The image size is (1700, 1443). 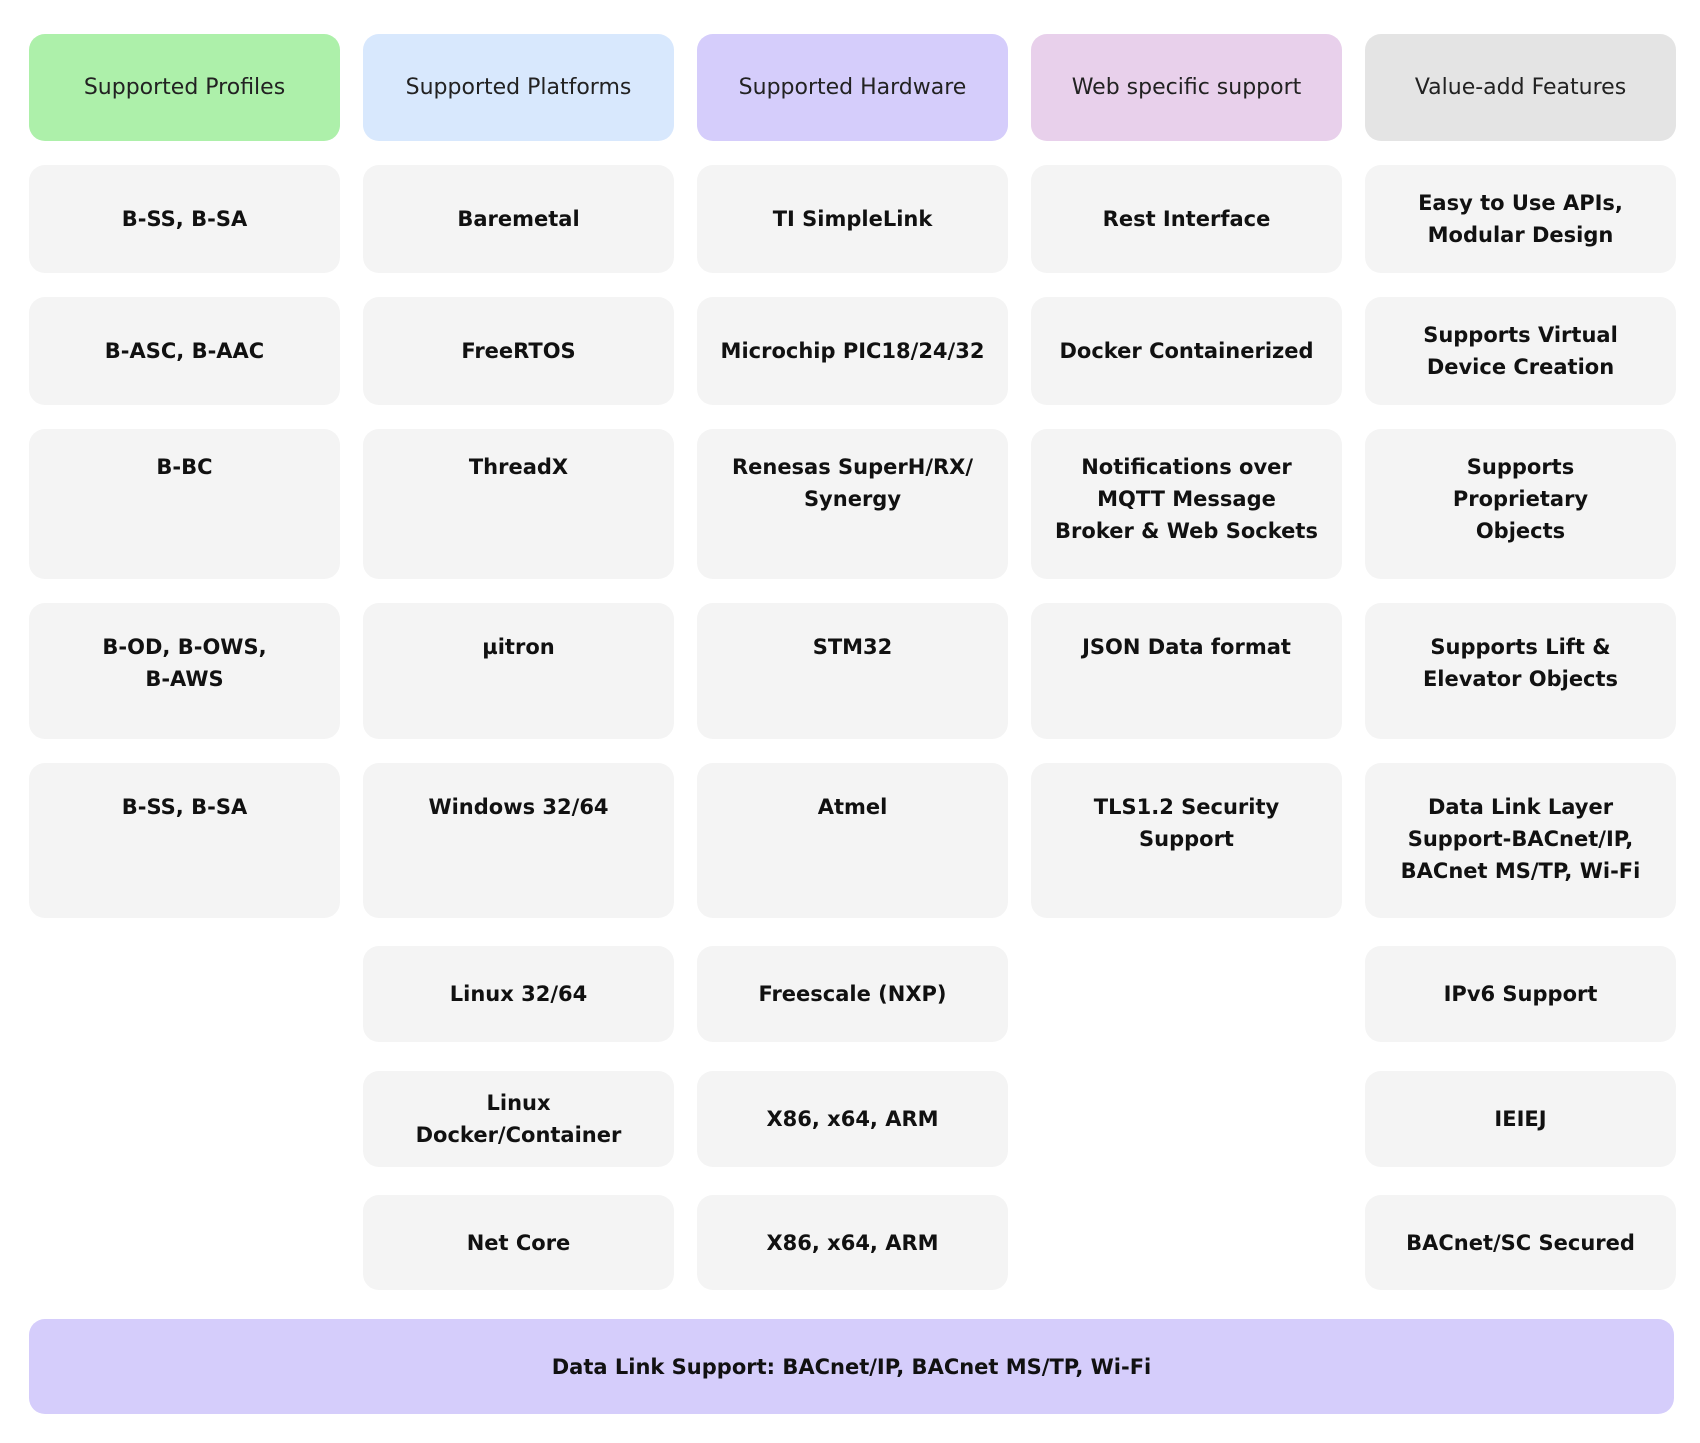 I want to click on feature-card-label: Freescale (NXP), so click(x=852, y=994).